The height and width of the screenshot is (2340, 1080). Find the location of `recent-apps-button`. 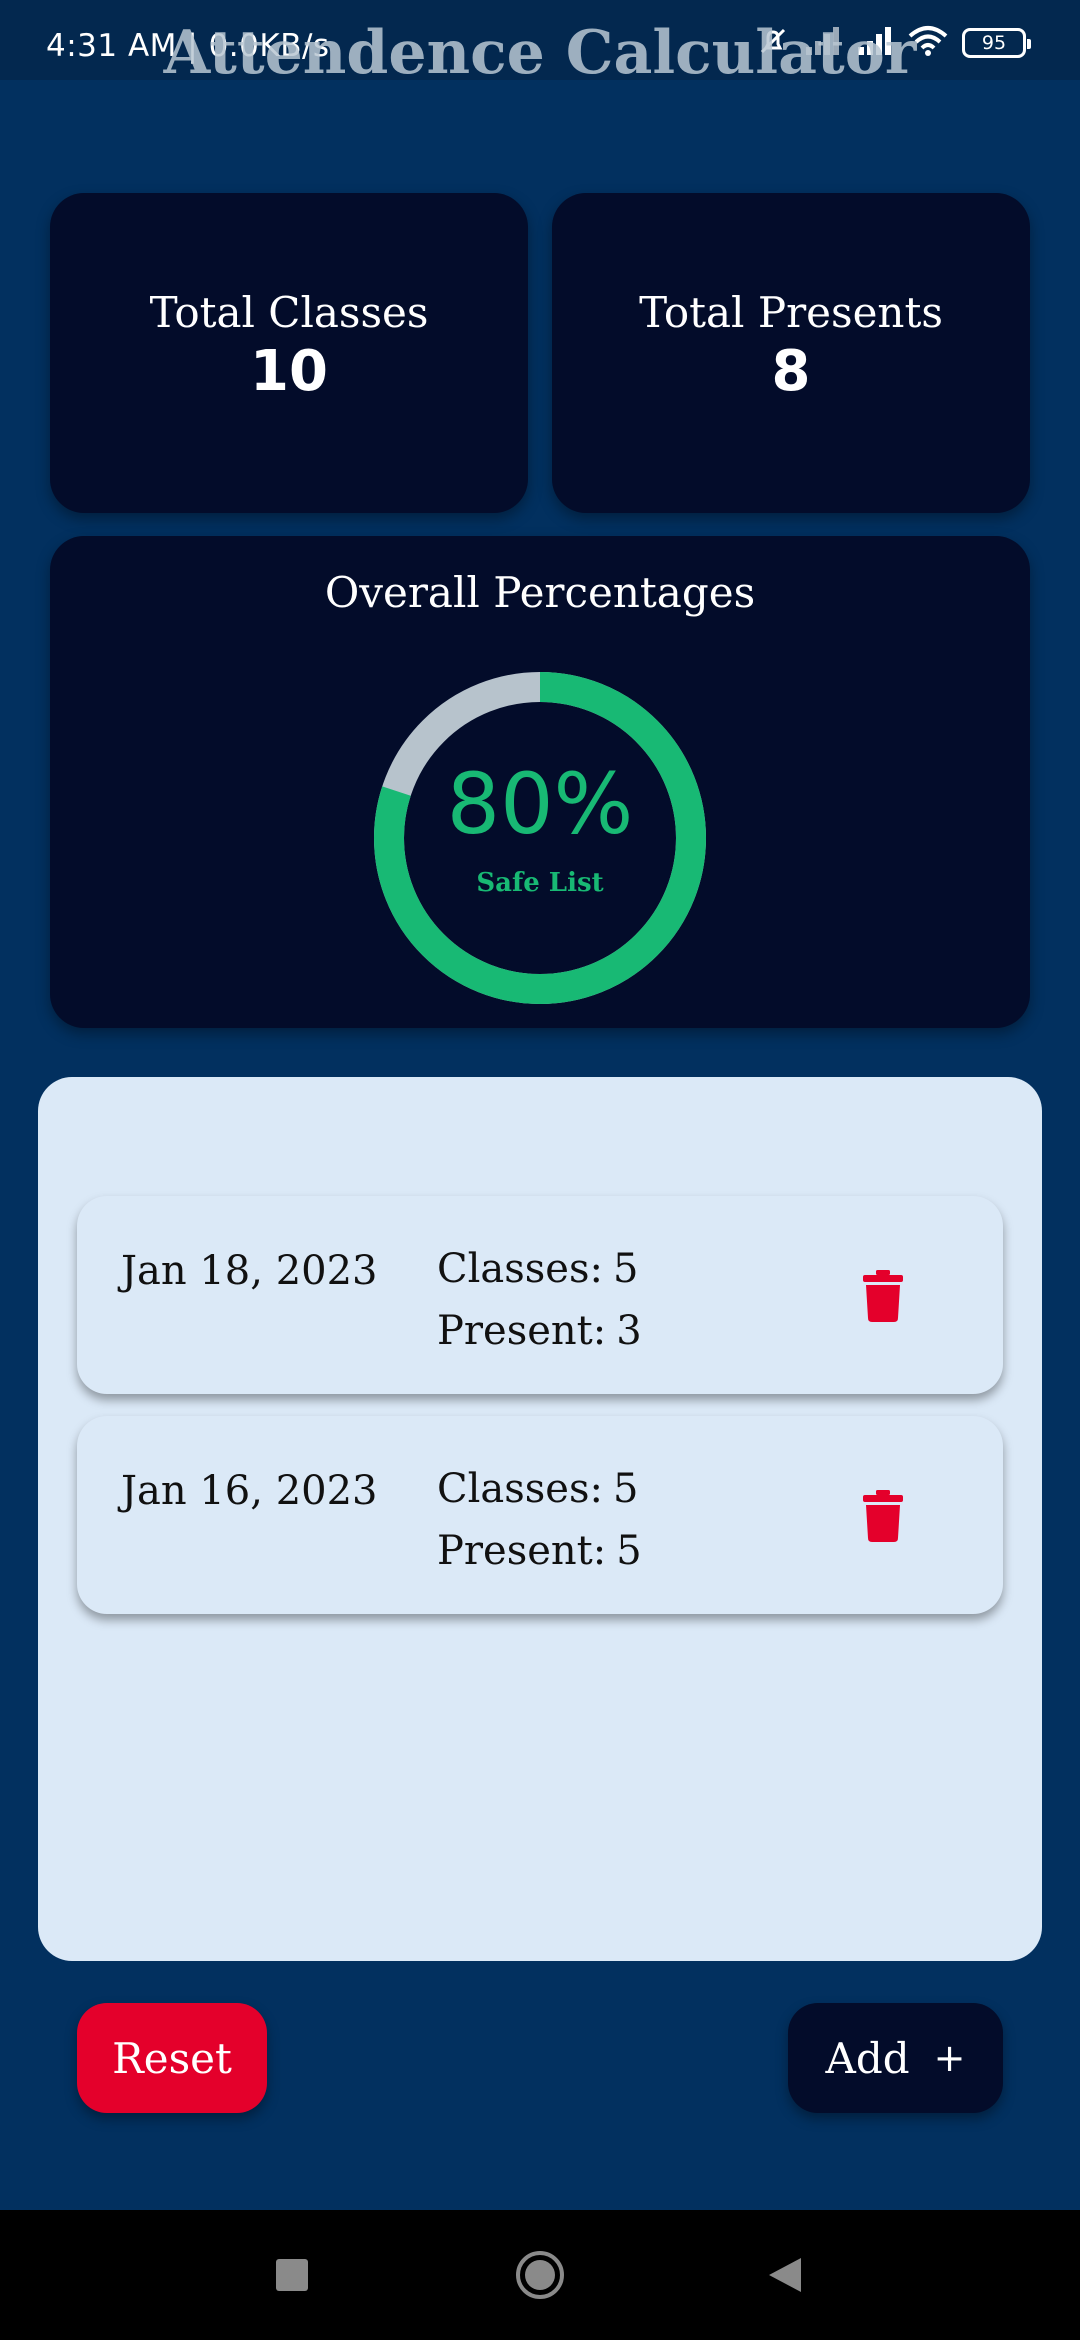

recent-apps-button is located at coordinates (292, 2275).